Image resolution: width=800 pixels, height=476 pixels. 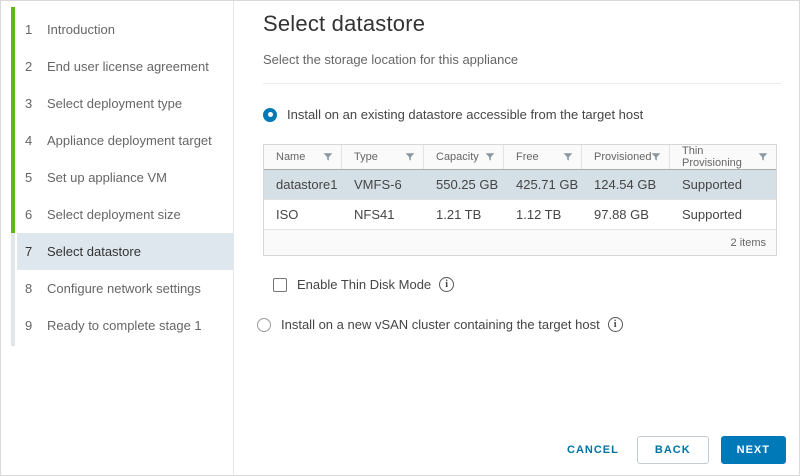 I want to click on cell-type: VMFS-6, so click(x=378, y=184).